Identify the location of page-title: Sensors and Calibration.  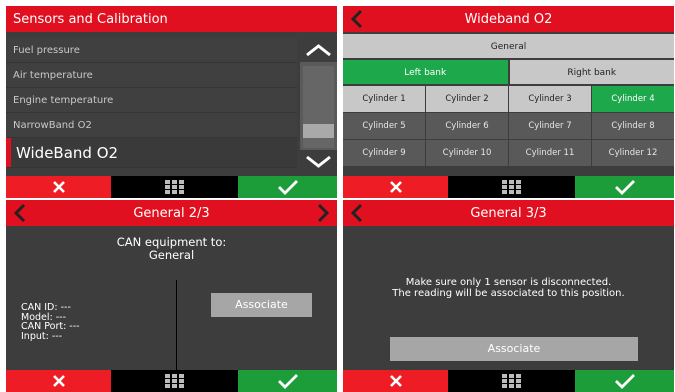
(90, 19).